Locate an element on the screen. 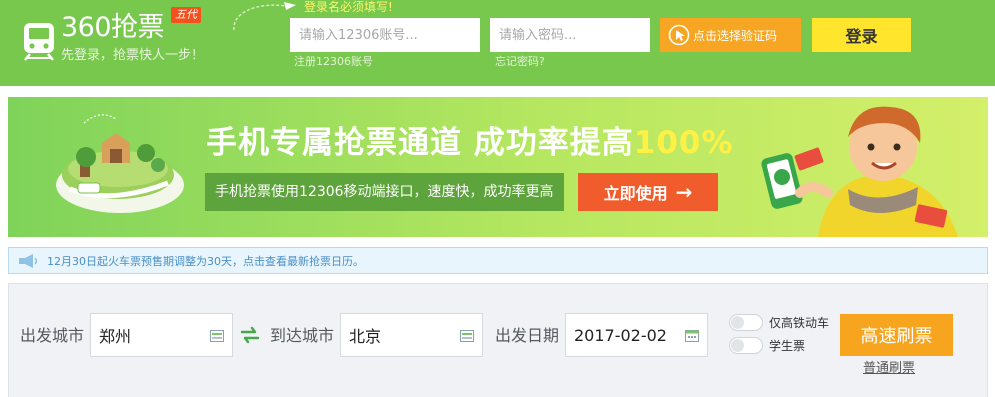 The image size is (995, 397). login-hint: 登录名必须填写! is located at coordinates (348, 7).